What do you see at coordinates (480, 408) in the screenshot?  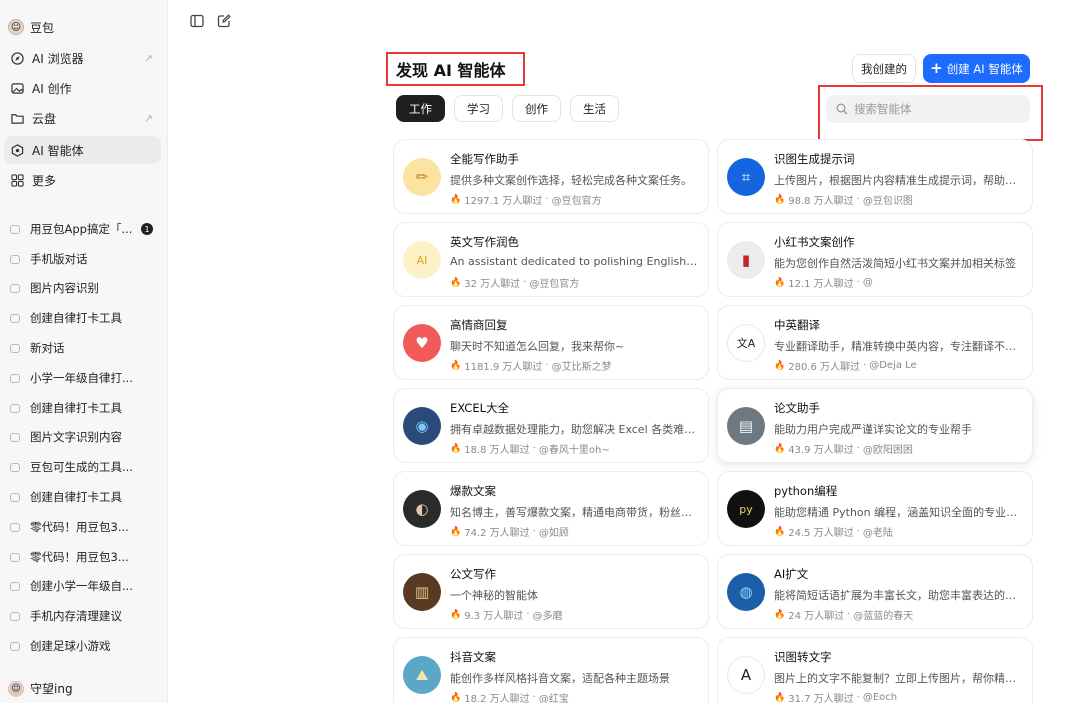 I see `agent-name: EXCEL大全` at bounding box center [480, 408].